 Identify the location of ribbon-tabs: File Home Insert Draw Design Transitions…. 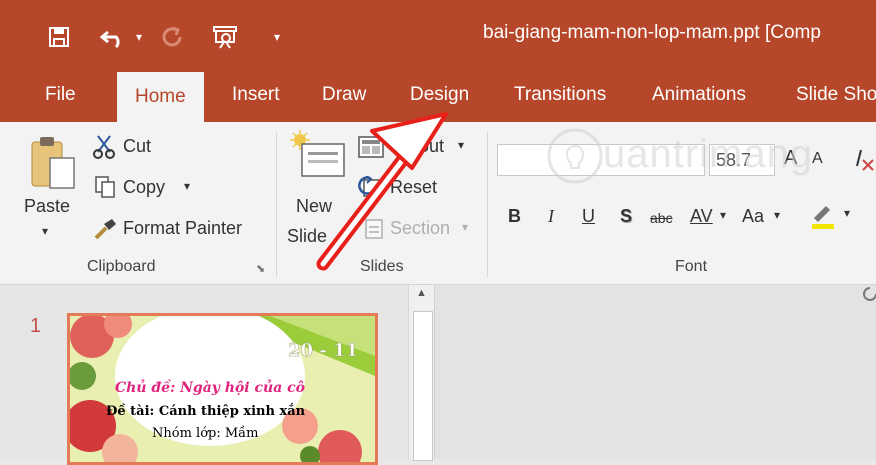
(438, 97).